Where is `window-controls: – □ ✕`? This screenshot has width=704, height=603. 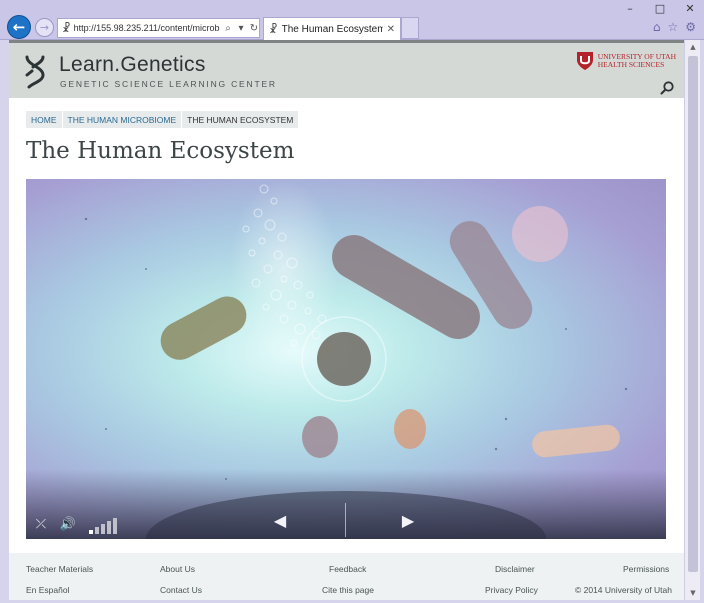 window-controls: – □ ✕ is located at coordinates (660, 8).